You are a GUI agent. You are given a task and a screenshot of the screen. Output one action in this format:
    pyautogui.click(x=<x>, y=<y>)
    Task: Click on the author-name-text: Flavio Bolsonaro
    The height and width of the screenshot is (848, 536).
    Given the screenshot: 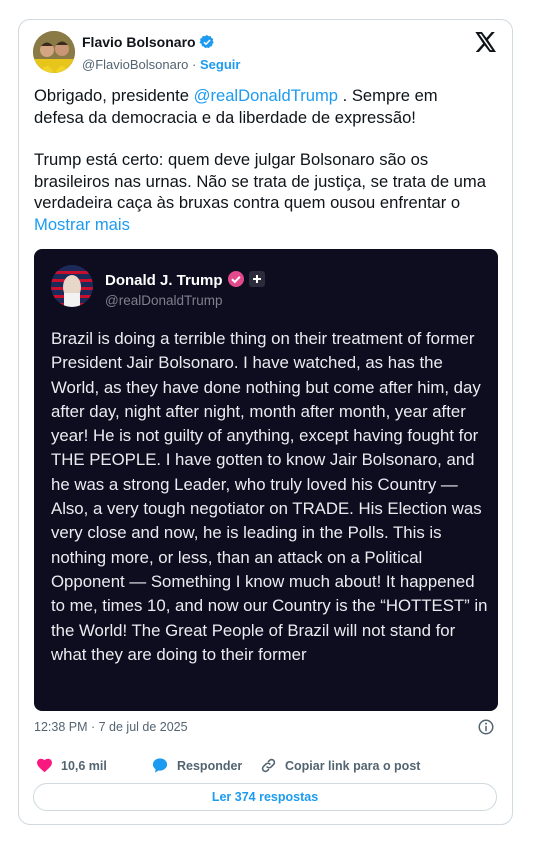 What is the action you would take?
    pyautogui.click(x=139, y=42)
    